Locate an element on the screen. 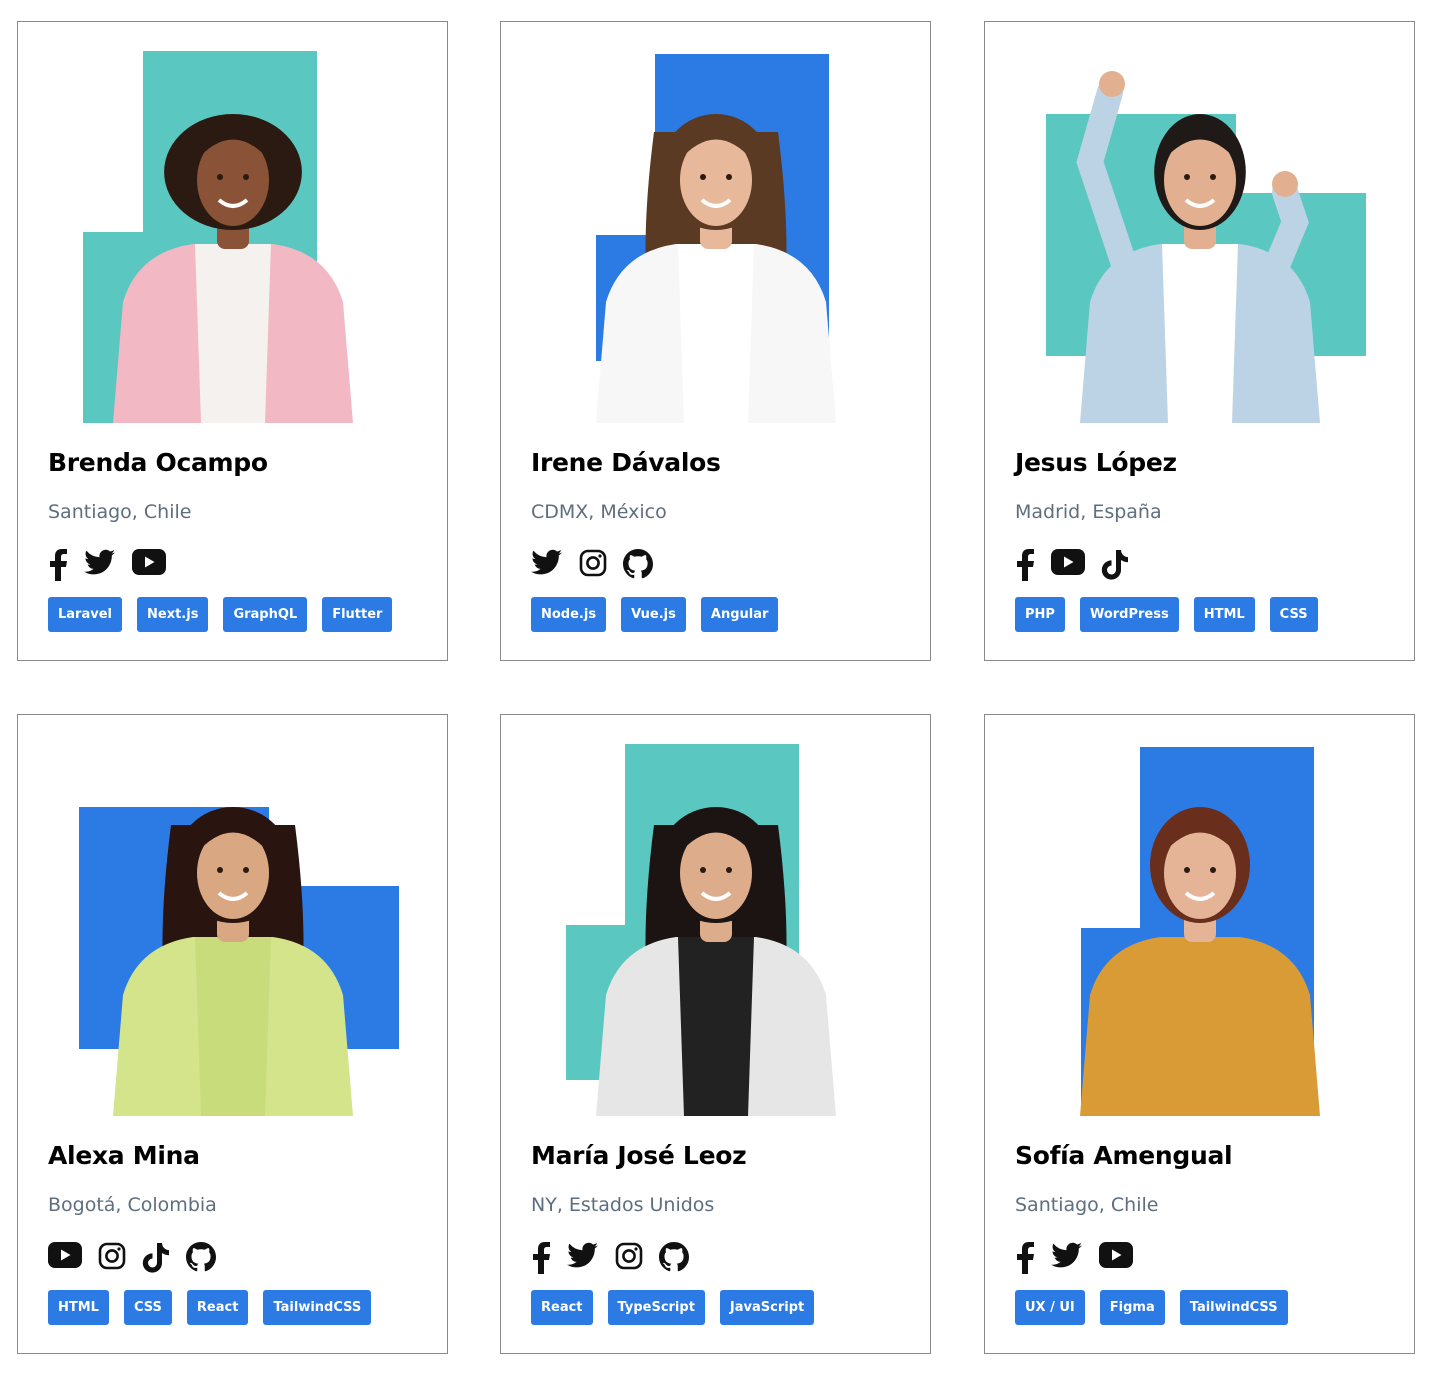  profile-location: CDMX, México is located at coordinates (599, 512).